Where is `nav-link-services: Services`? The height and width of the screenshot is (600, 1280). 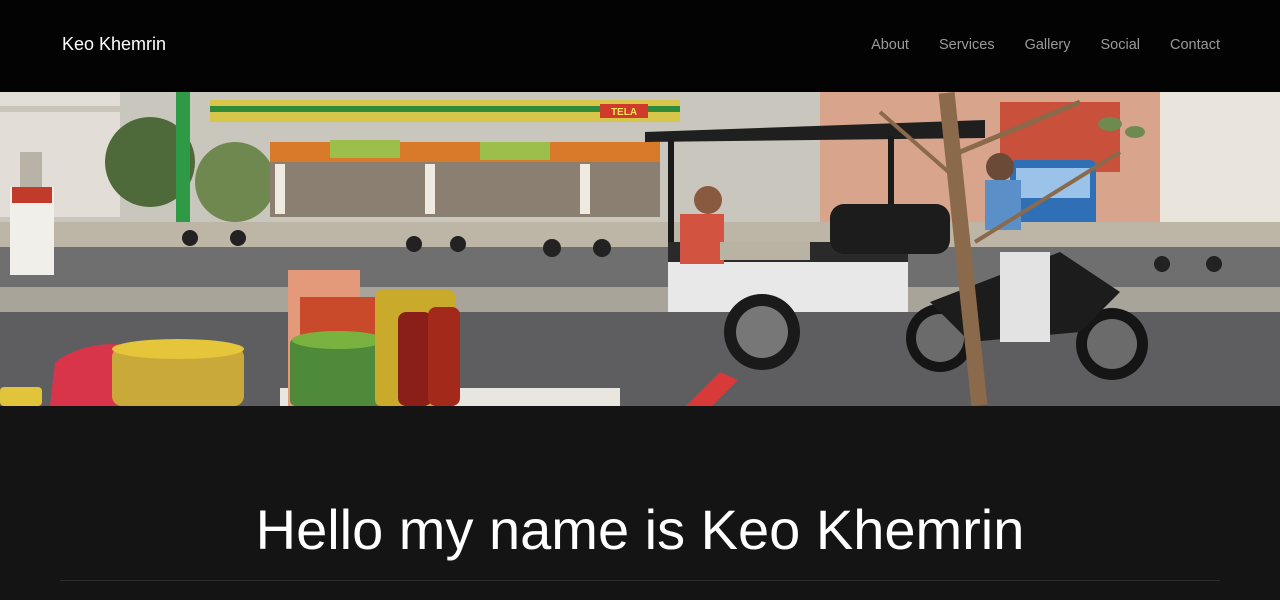 nav-link-services: Services is located at coordinates (967, 45).